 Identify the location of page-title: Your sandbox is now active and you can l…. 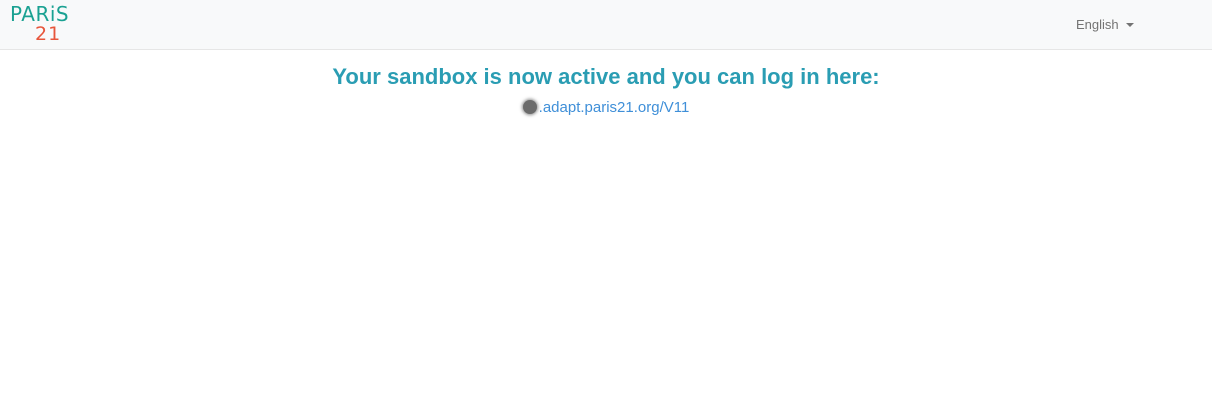
(606, 76).